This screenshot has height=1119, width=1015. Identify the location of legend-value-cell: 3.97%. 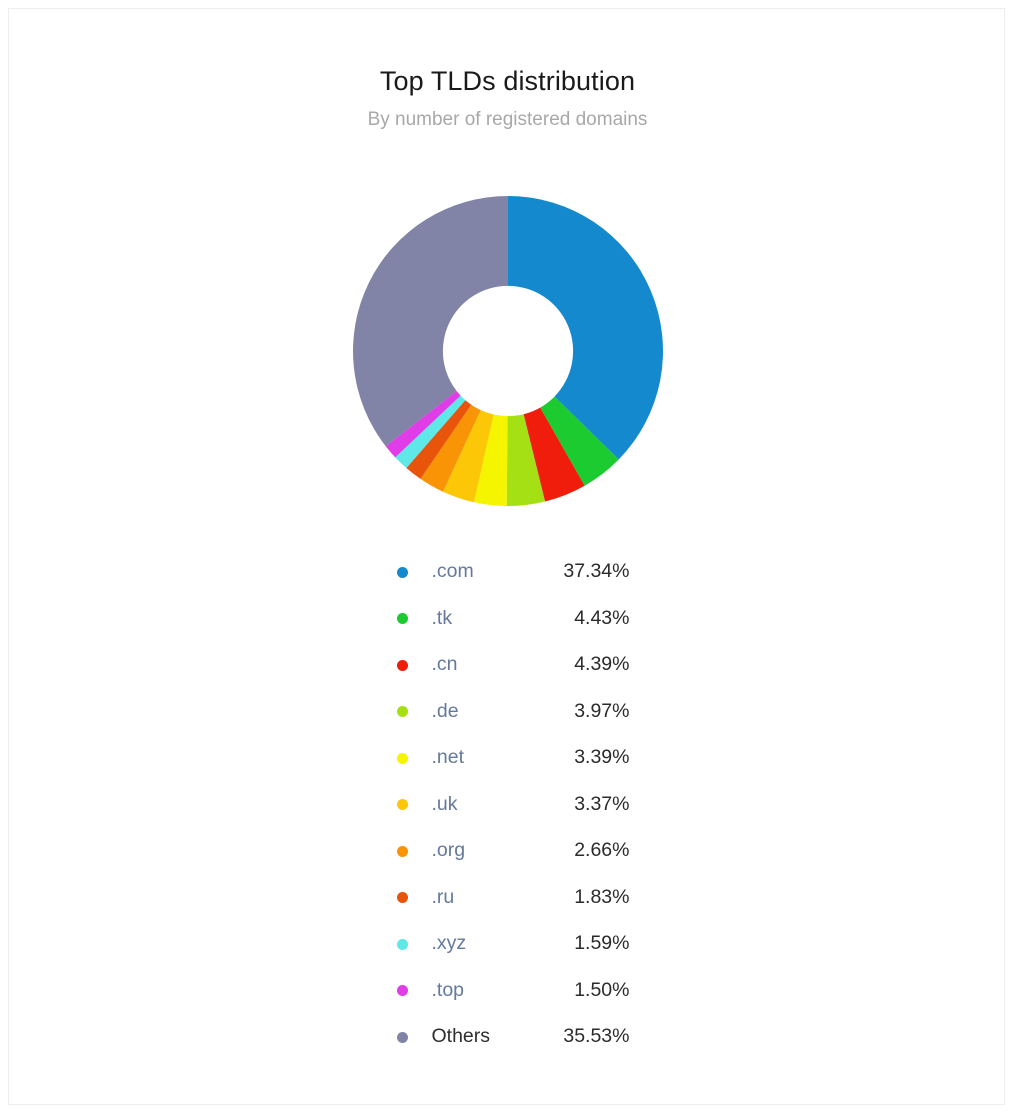
(577, 712).